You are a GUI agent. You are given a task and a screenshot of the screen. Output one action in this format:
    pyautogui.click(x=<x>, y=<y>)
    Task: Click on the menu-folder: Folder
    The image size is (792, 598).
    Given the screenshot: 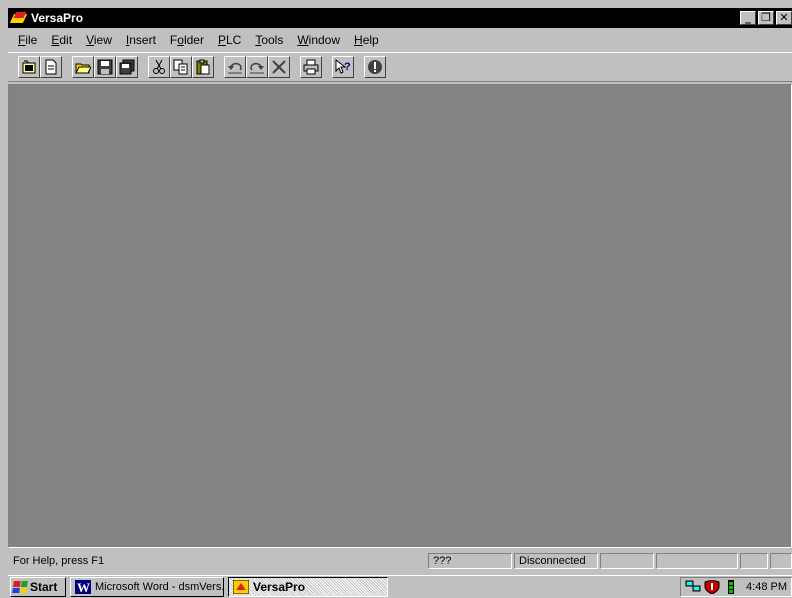 What is the action you would take?
    pyautogui.click(x=187, y=40)
    